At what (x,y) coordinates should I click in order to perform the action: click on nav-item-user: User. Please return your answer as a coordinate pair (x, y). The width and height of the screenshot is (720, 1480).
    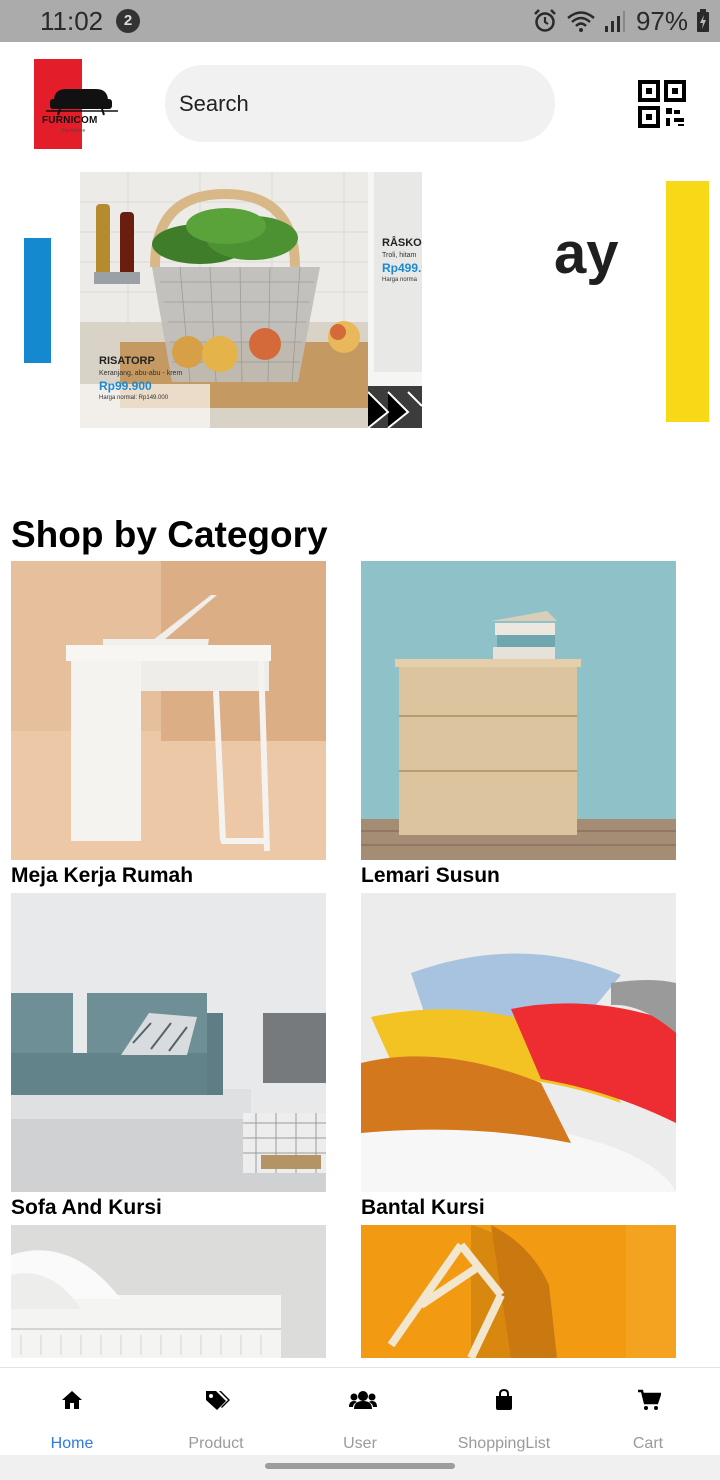
    Looking at the image, I should click on (360, 1412).